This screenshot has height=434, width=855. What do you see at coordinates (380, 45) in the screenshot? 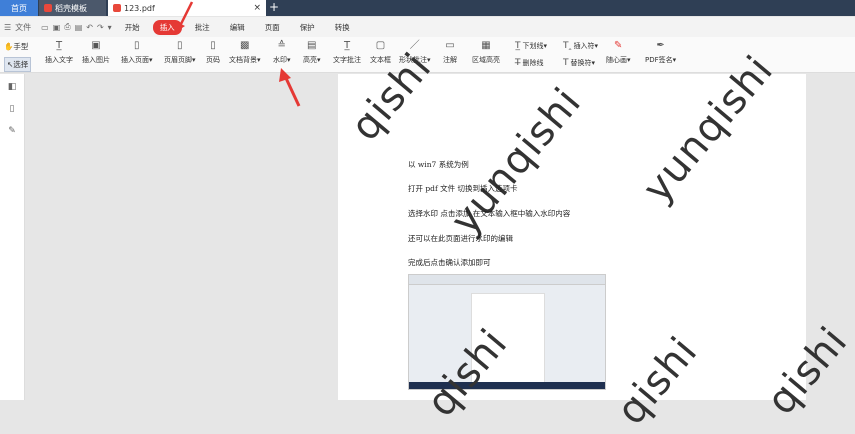
I see `textbox-icon: ▢` at bounding box center [380, 45].